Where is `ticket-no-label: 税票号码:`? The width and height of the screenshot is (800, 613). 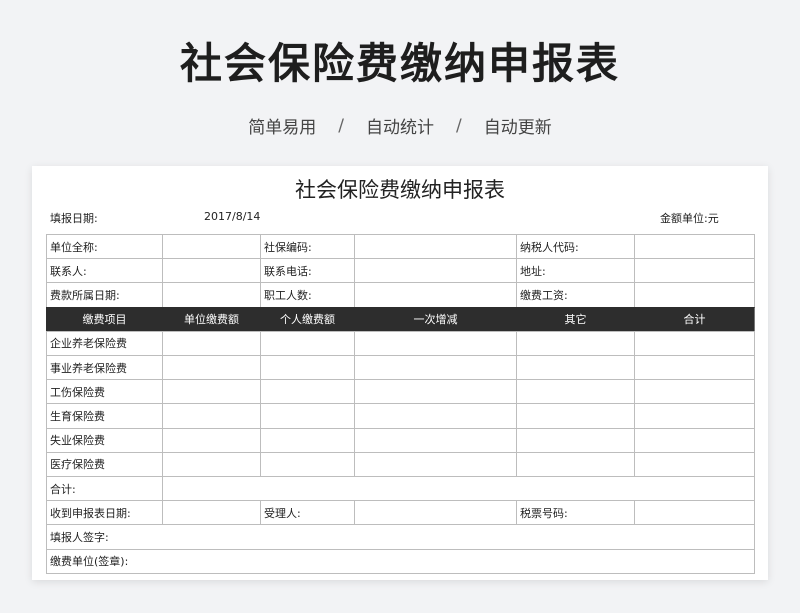 ticket-no-label: 税票号码: is located at coordinates (575, 513).